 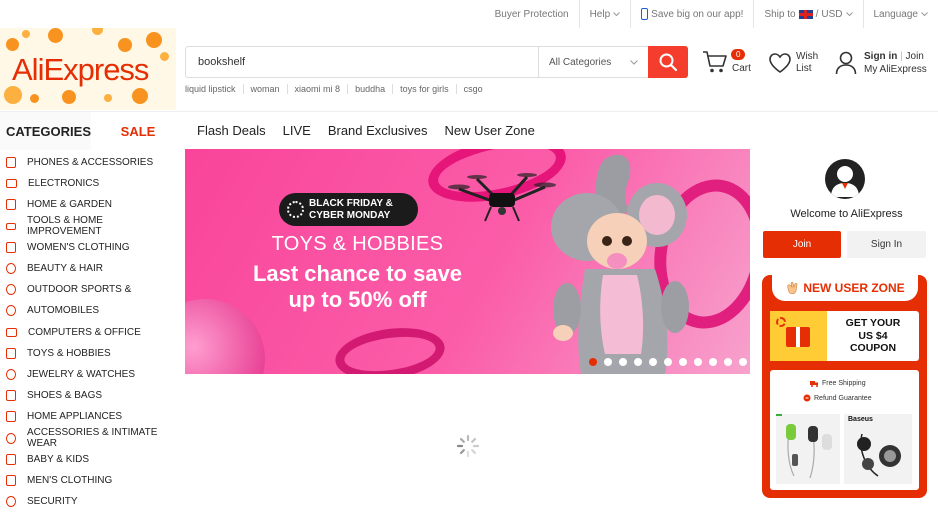 I want to click on category-item: TOOLS & HOME IMPROVEMENT, so click(x=90, y=226).